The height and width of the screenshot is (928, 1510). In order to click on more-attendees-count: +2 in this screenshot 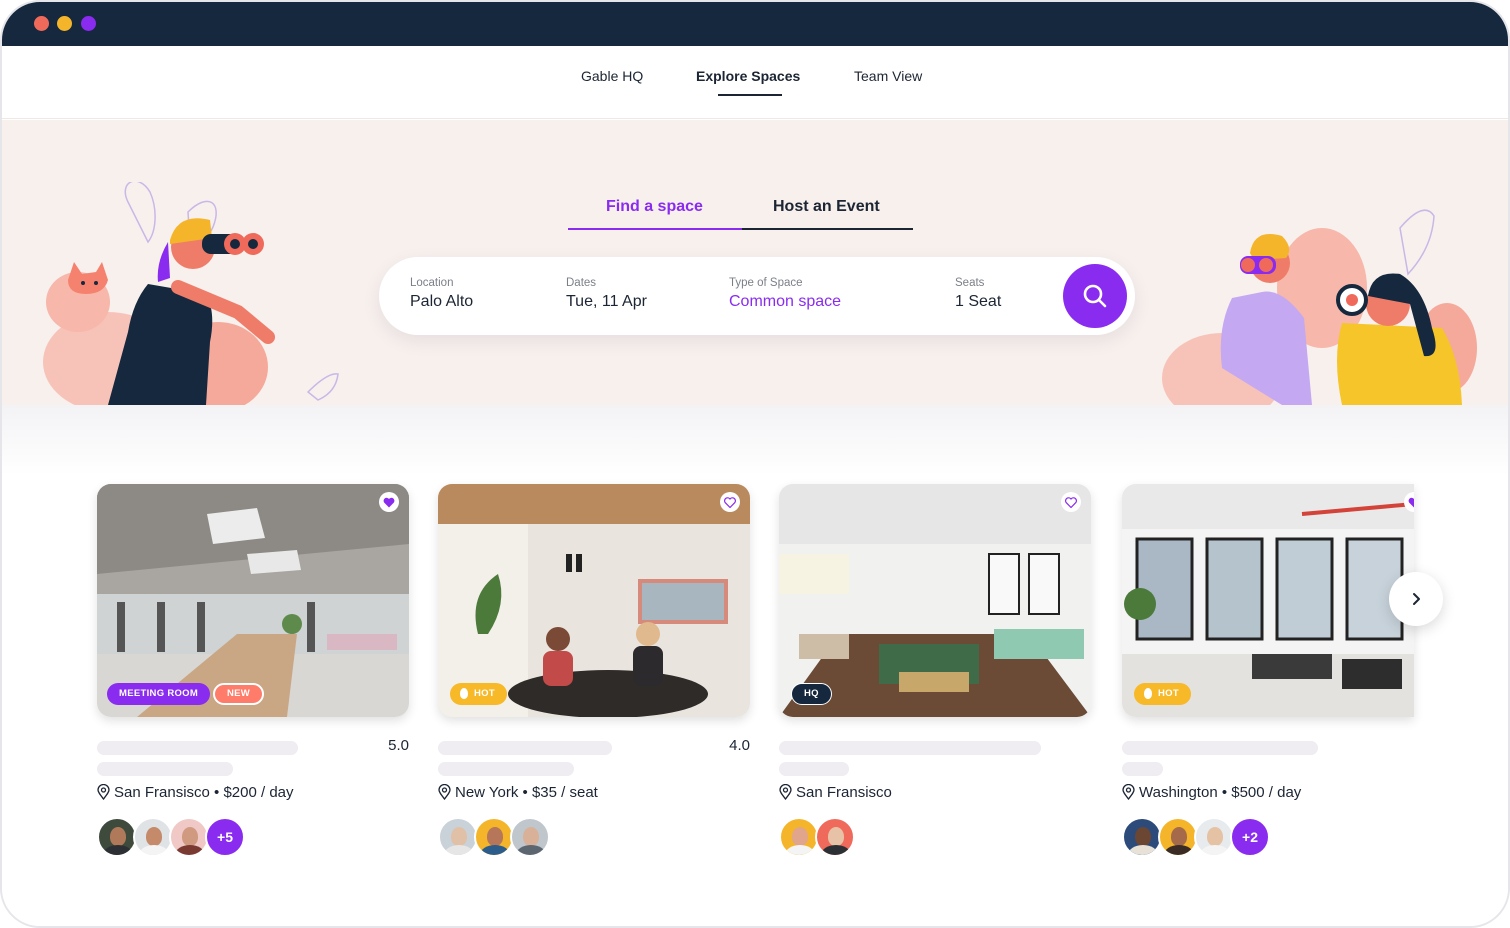, I will do `click(1250, 837)`.